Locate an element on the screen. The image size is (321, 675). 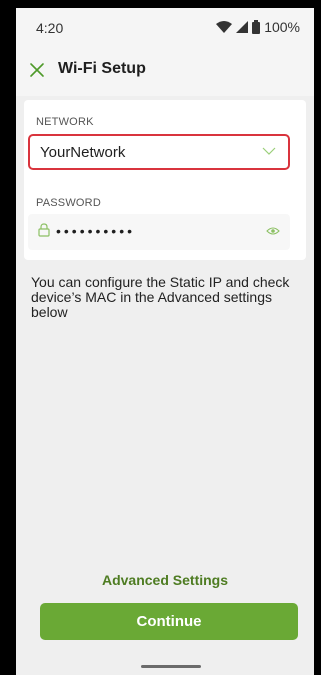
network-label: NETWORK is located at coordinates (65, 122).